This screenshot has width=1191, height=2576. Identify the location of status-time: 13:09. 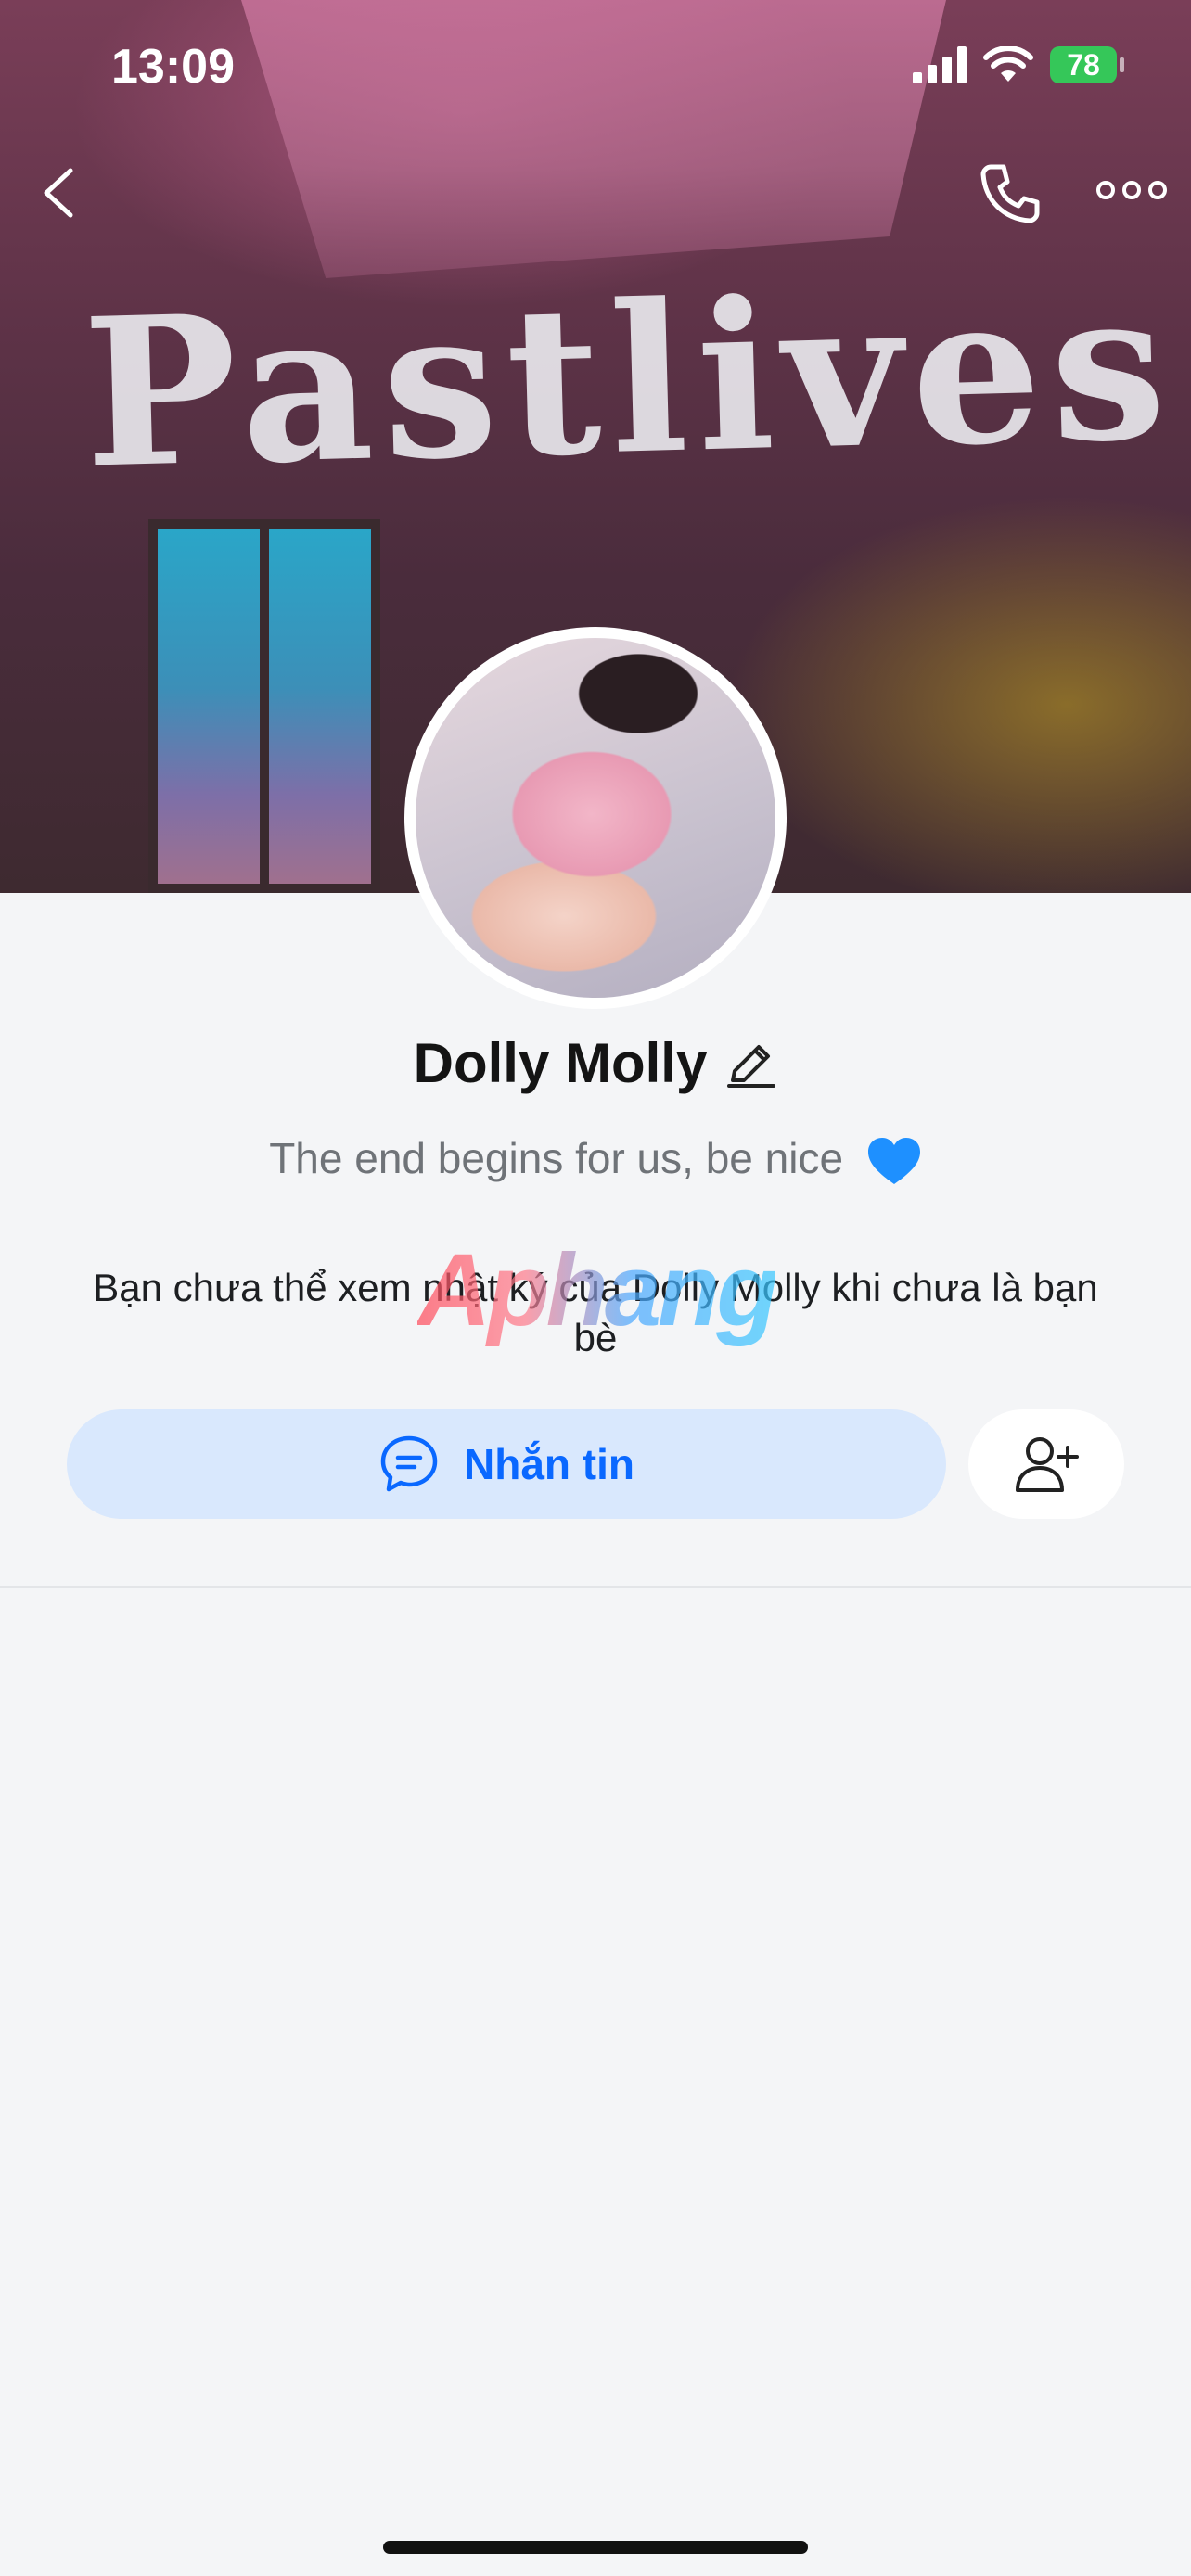
(173, 67).